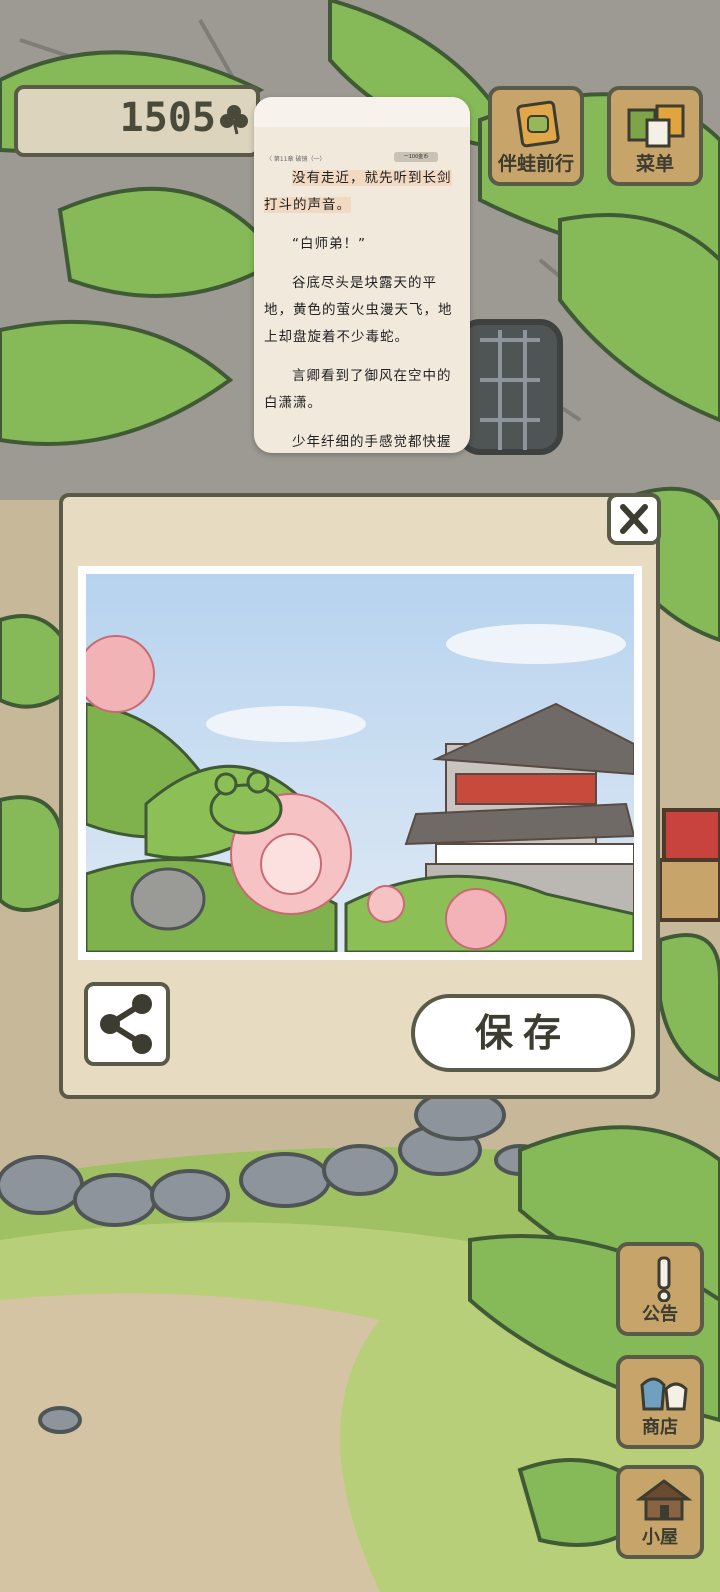 The height and width of the screenshot is (1592, 720). Describe the element at coordinates (329, 244) in the screenshot. I see `reader-paragraph: “白师弟！”` at that location.